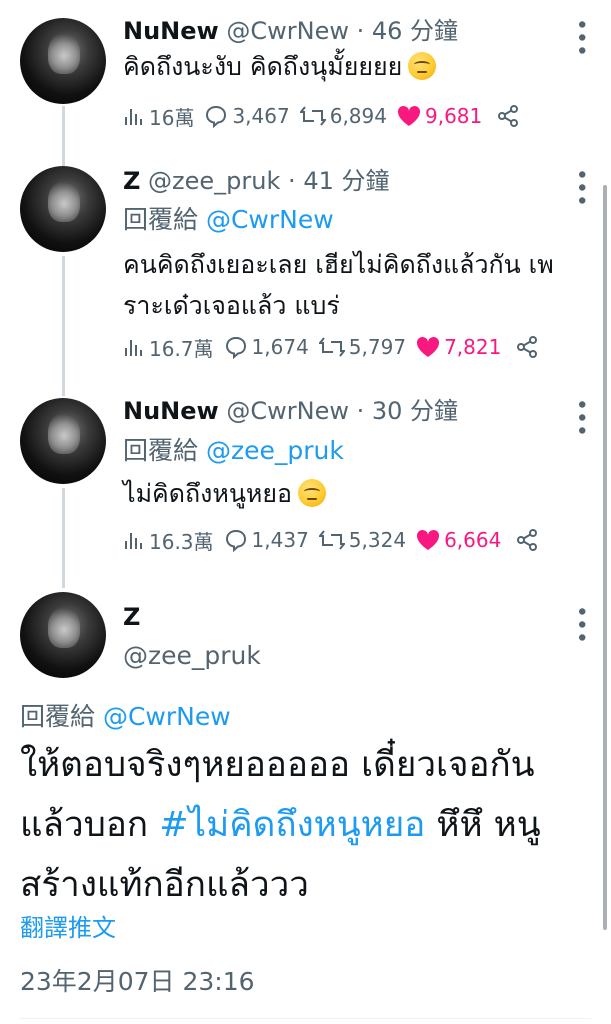  Describe the element at coordinates (605, 557) in the screenshot. I see `scrollbar` at that location.